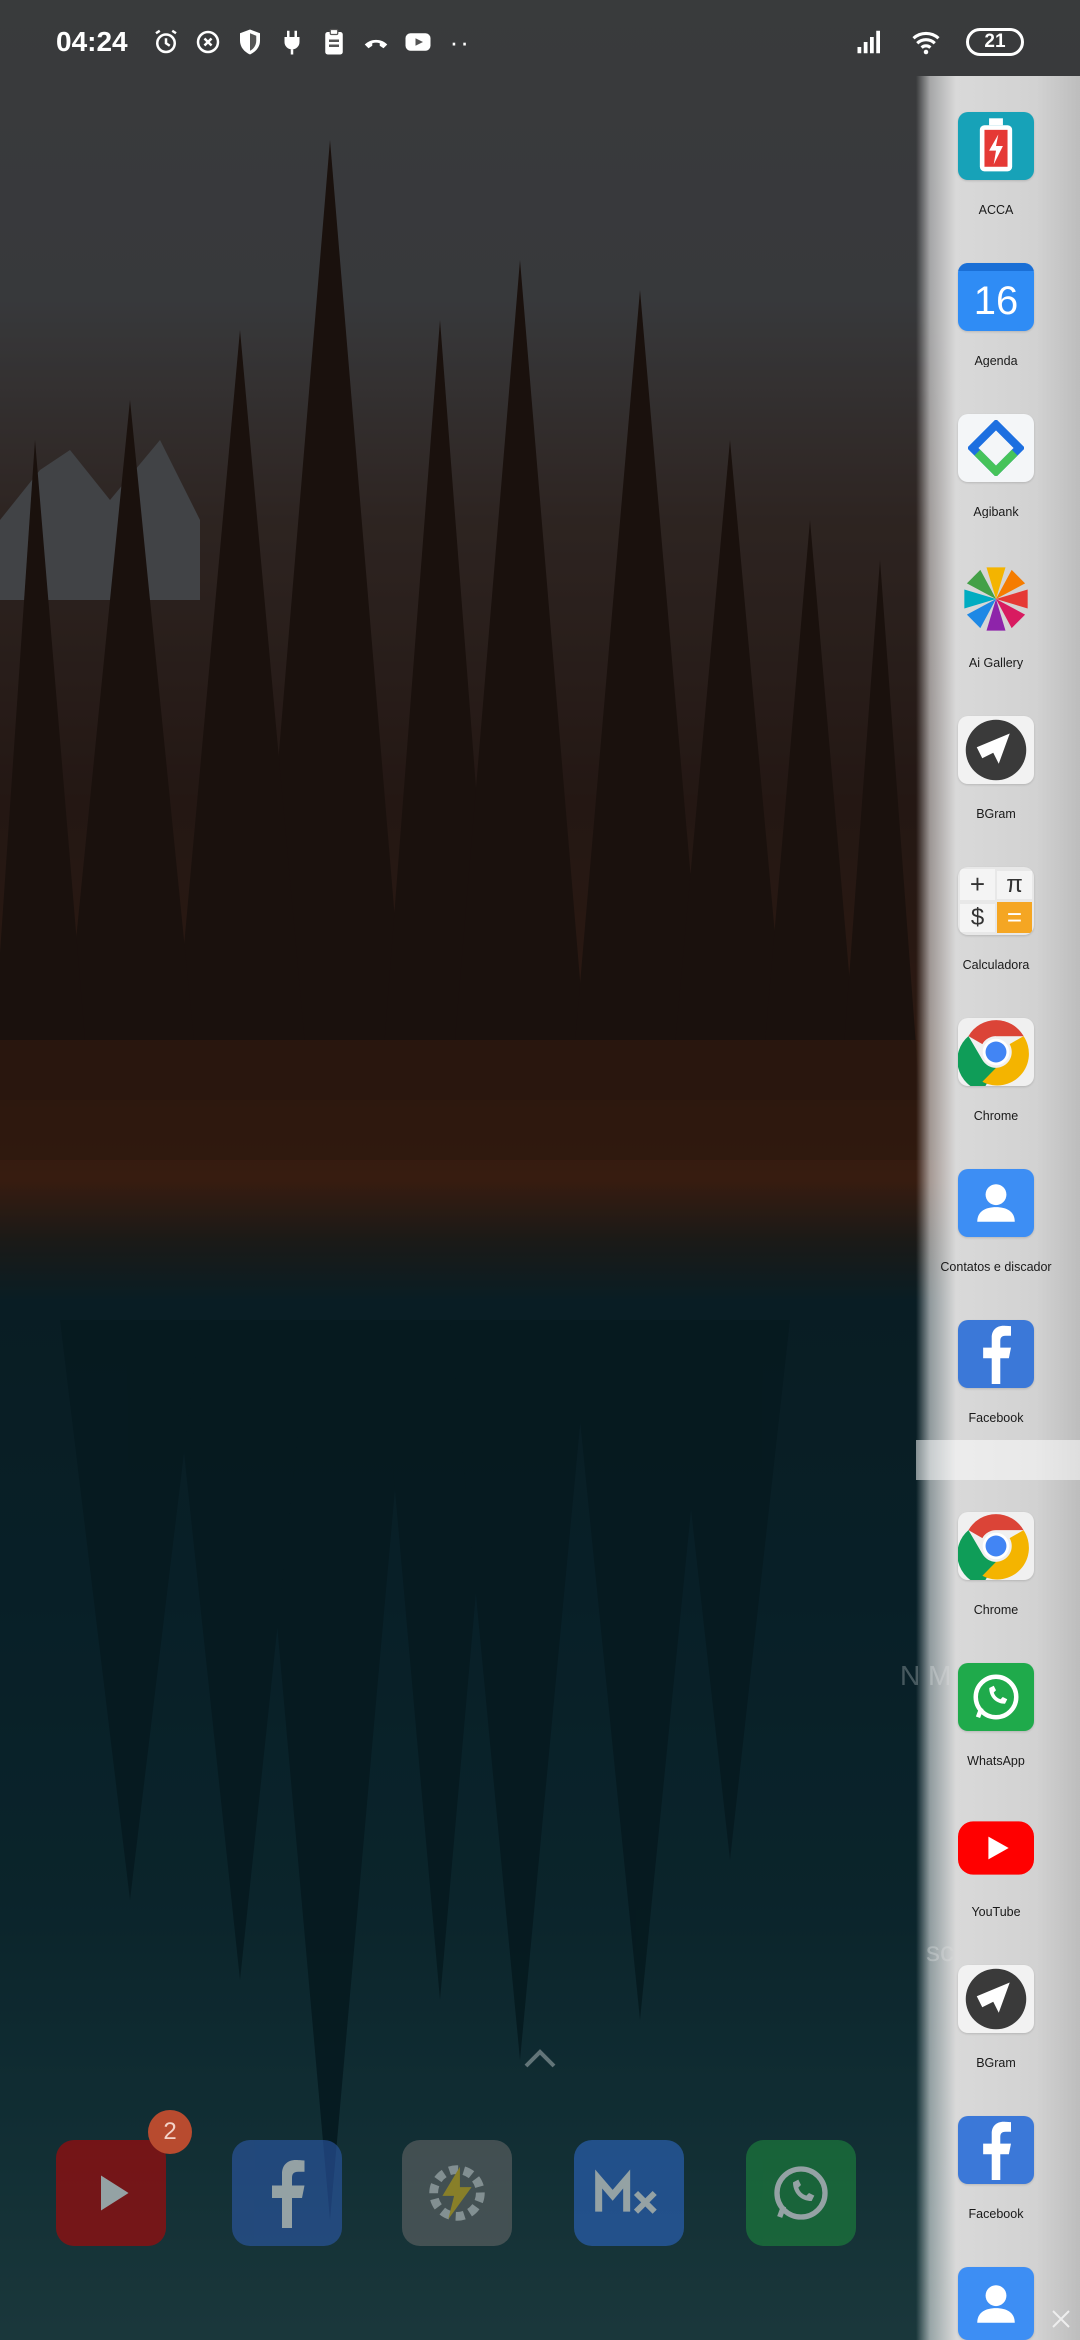 The height and width of the screenshot is (2340, 1080). I want to click on notification-badge: 2, so click(170, 2132).